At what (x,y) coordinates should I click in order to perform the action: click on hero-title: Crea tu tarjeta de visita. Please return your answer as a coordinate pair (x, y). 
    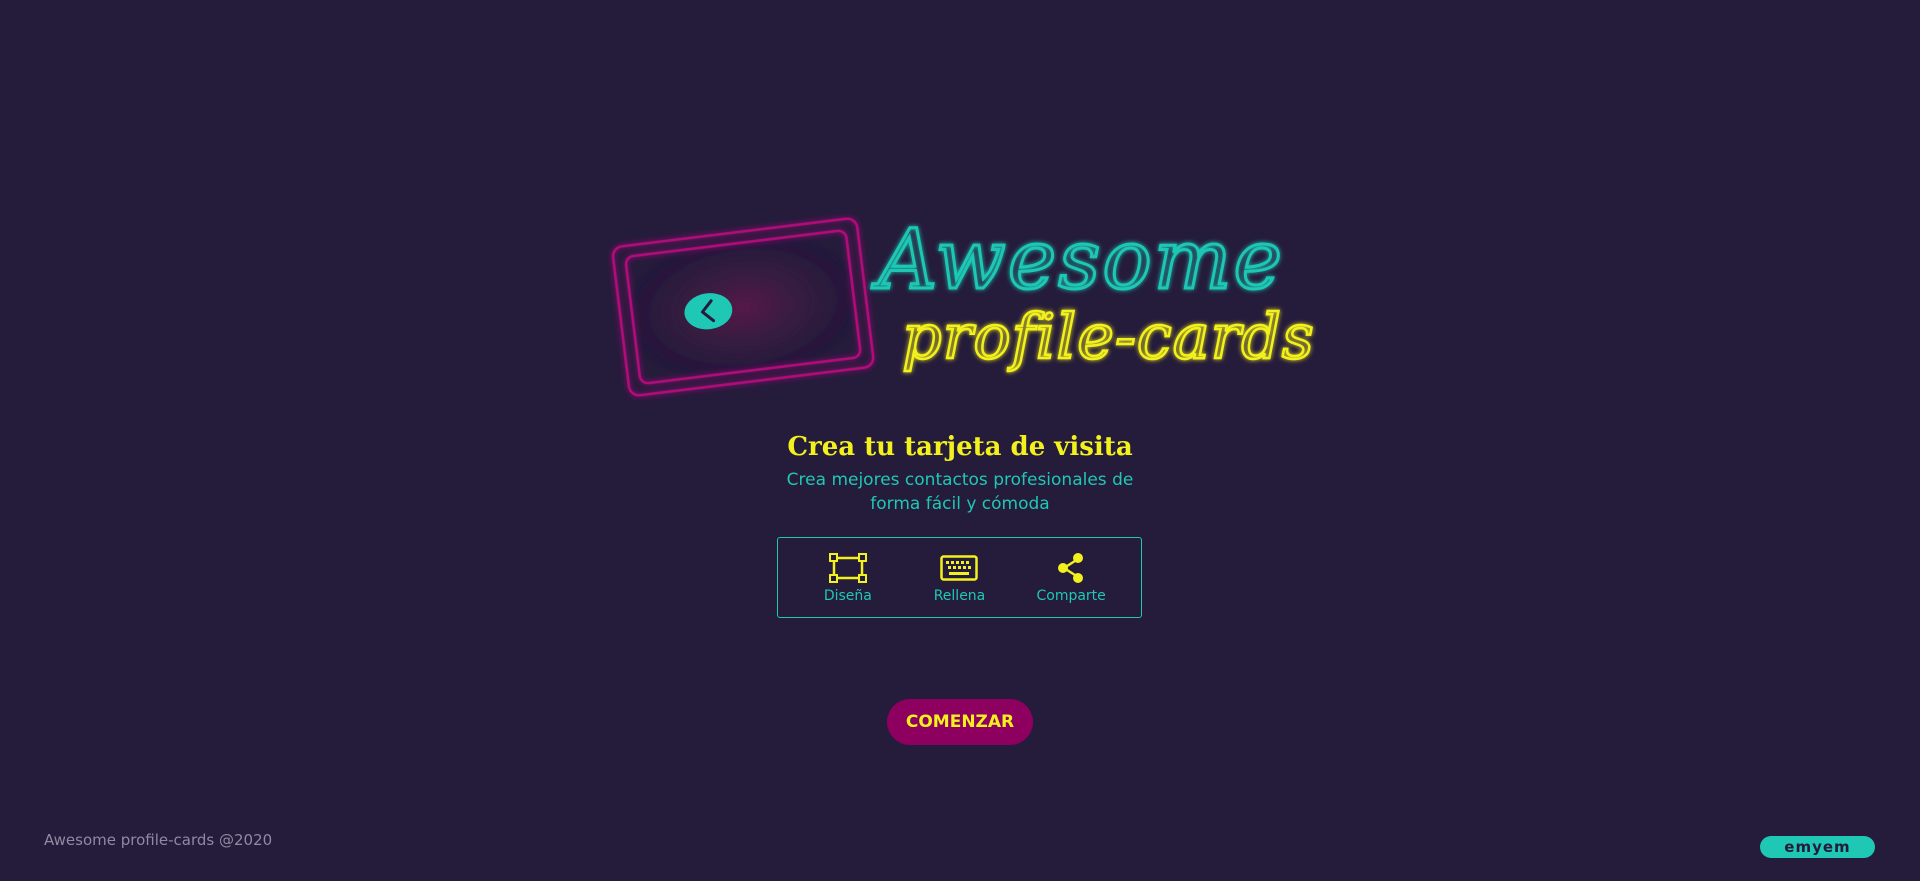
    Looking at the image, I should click on (960, 447).